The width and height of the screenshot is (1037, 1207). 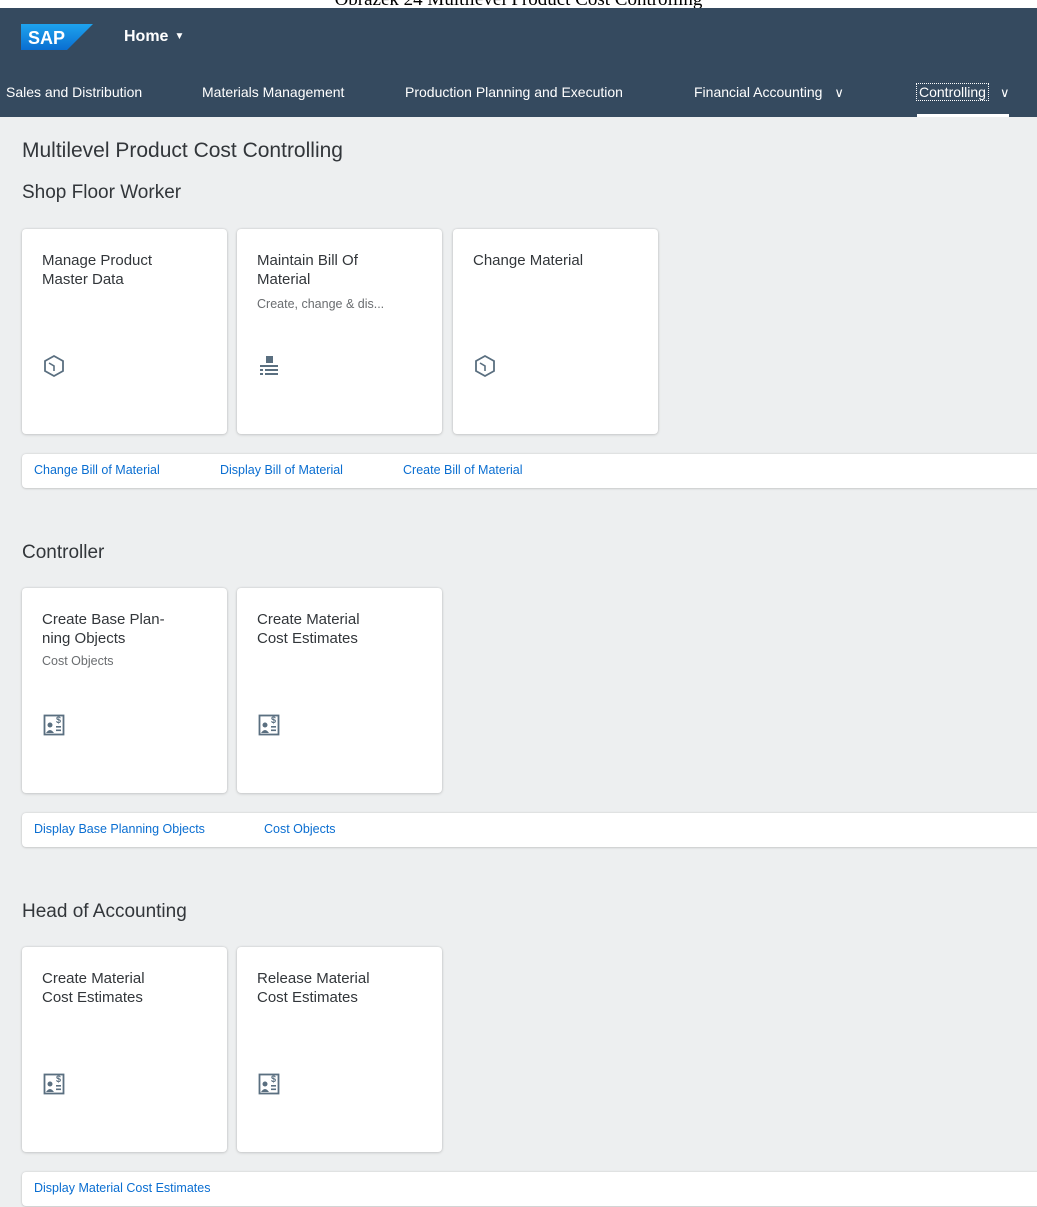 What do you see at coordinates (74, 90) in the screenshot?
I see `tab-sales-and-distribution: Sales and Distribution` at bounding box center [74, 90].